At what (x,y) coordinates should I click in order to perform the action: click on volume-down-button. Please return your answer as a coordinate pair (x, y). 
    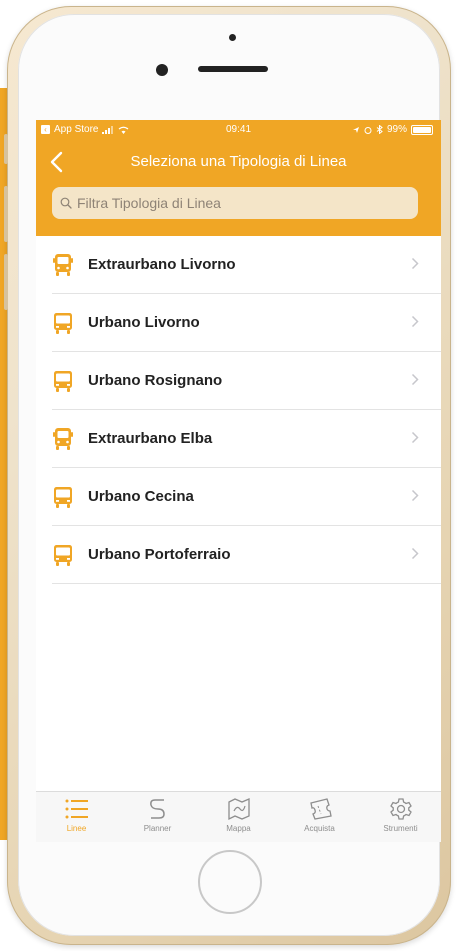
    Looking at the image, I should click on (6, 282).